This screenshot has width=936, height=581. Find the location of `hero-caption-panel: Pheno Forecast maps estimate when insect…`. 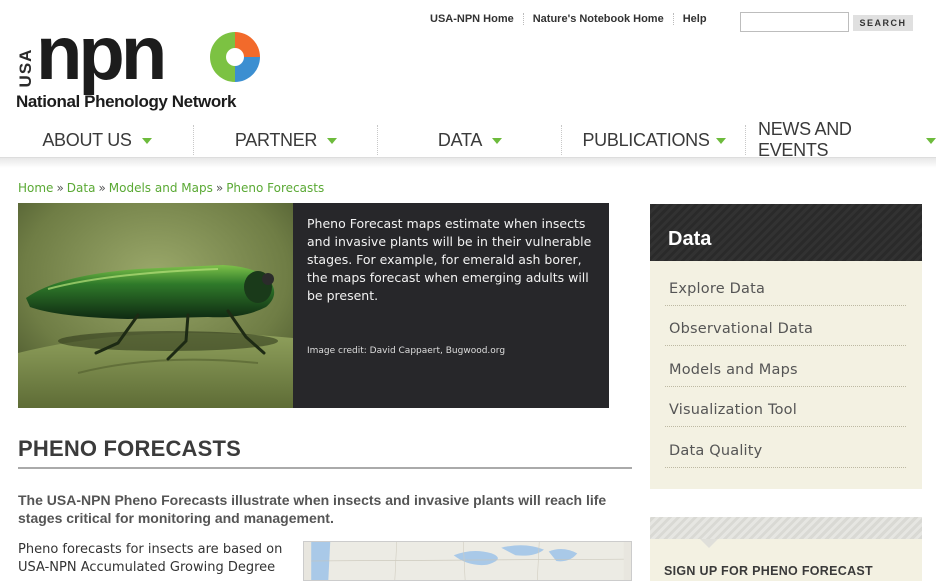

hero-caption-panel: Pheno Forecast maps estimate when insect… is located at coordinates (451, 305).